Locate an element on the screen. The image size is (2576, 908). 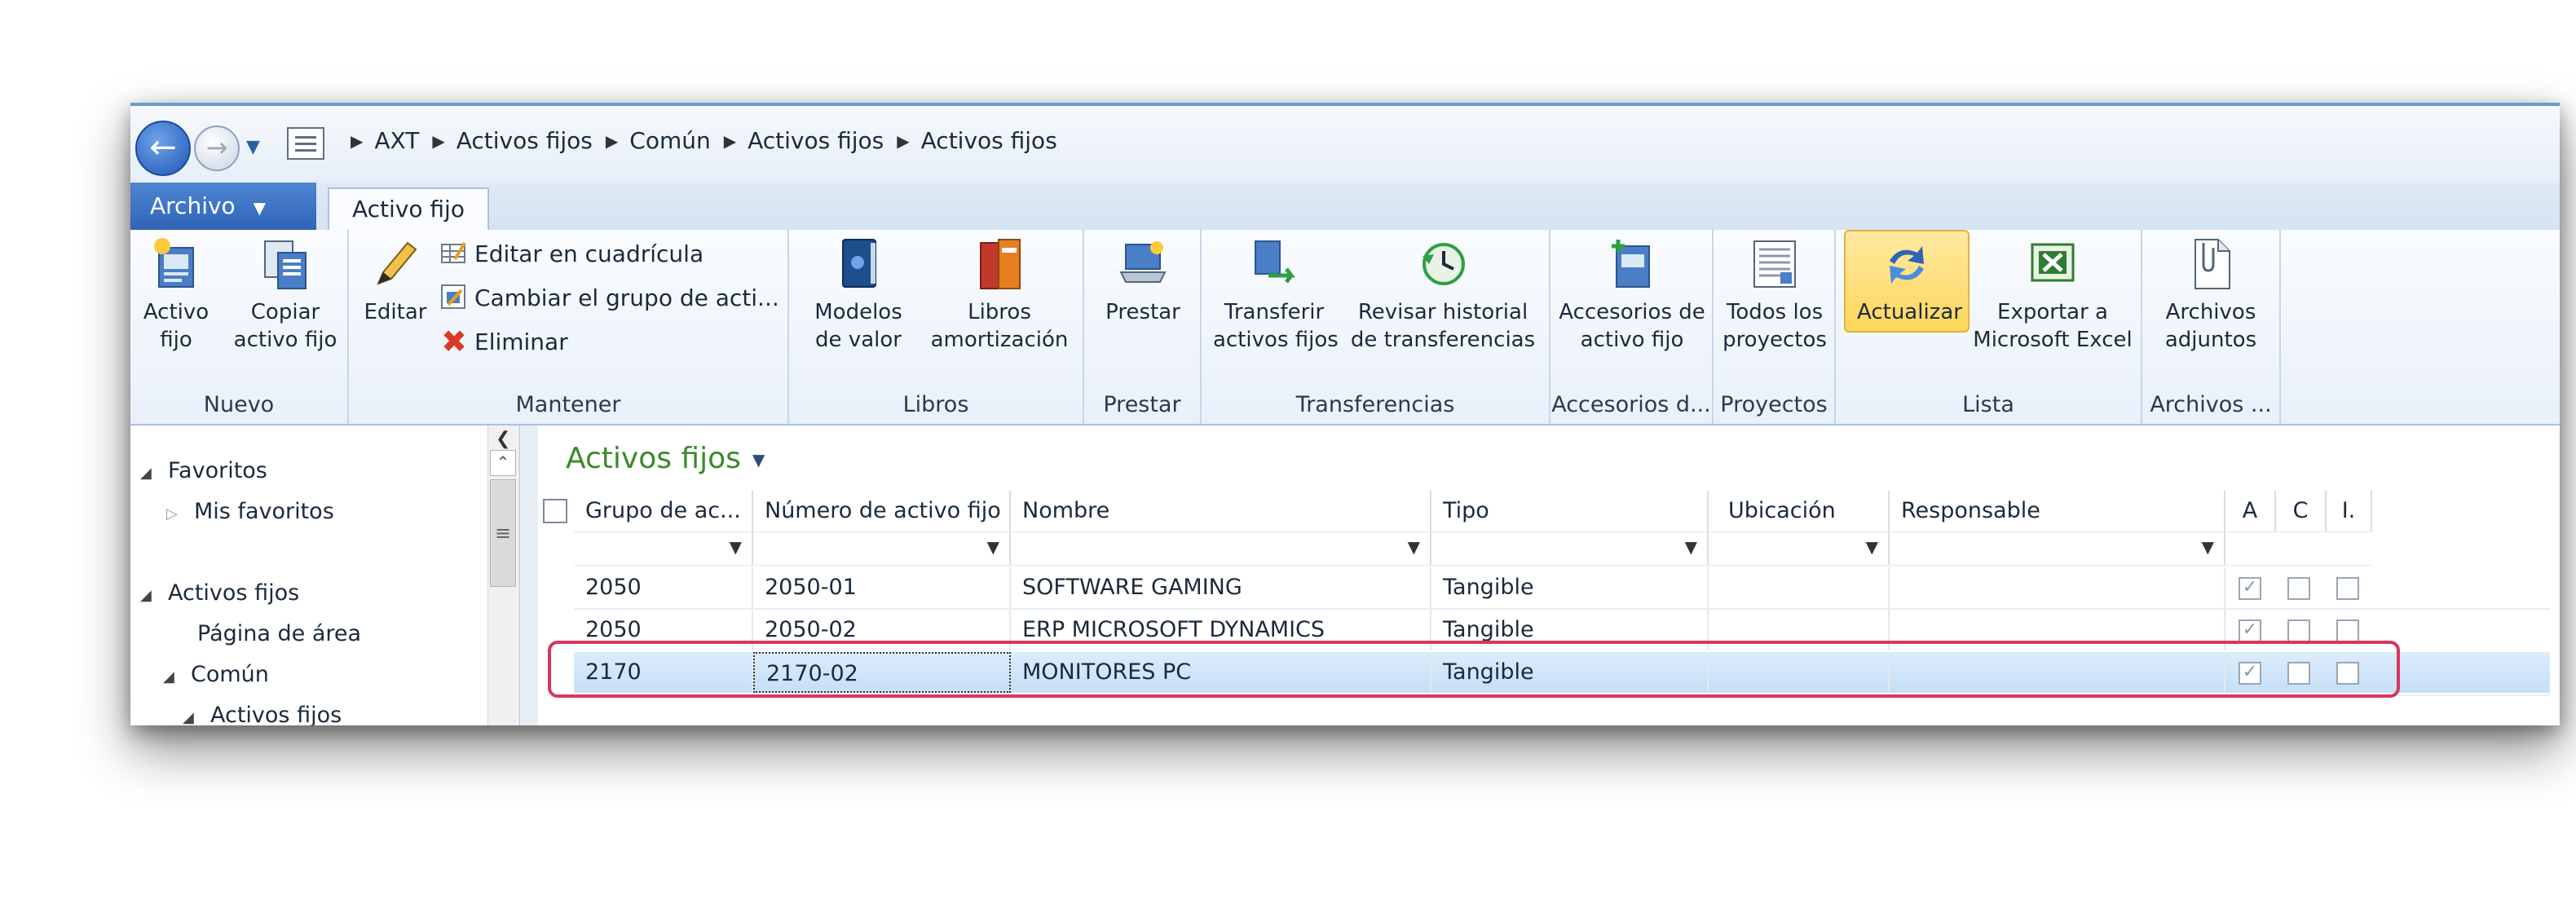
group-label: Mantener is located at coordinates (568, 405).